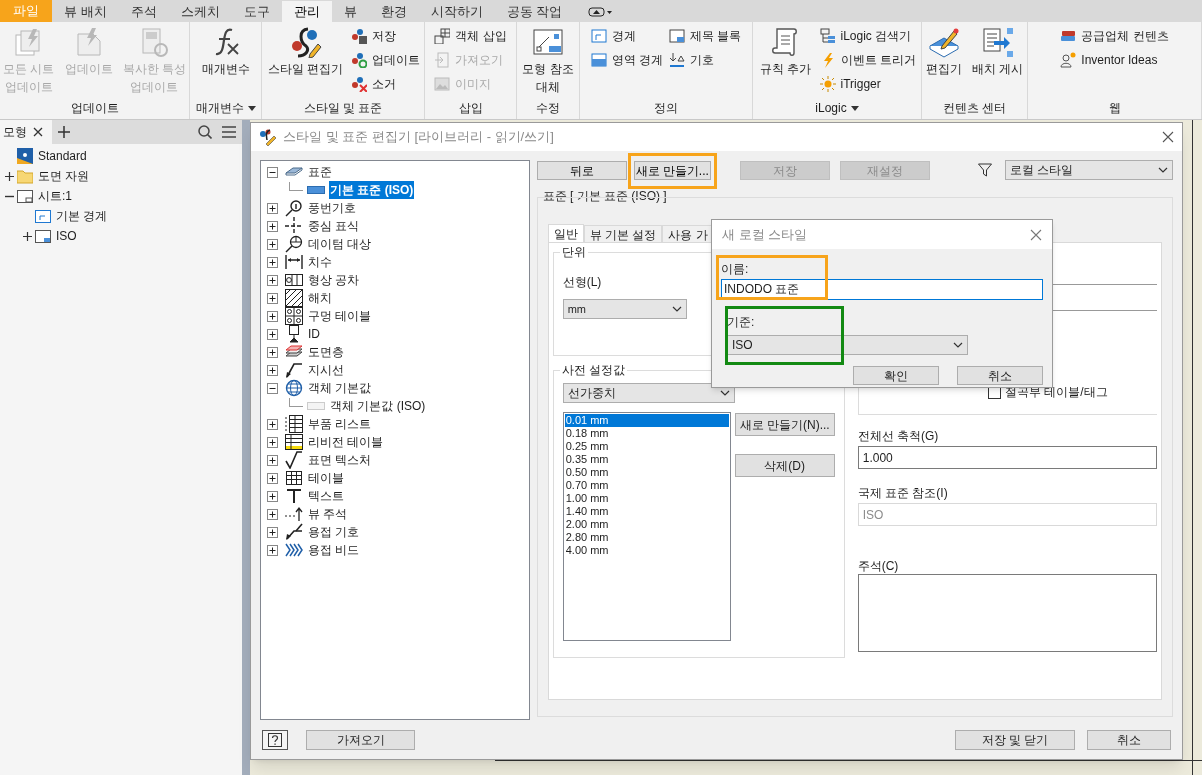  Describe the element at coordinates (66, 236) in the screenshot. I see `tree-item: ISO` at that location.